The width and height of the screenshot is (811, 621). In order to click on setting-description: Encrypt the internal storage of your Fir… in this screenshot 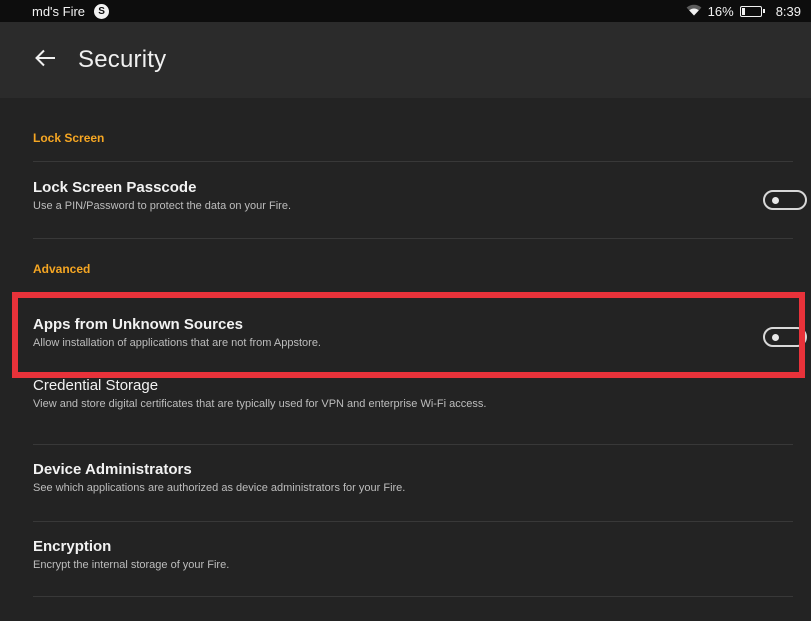, I will do `click(131, 565)`.